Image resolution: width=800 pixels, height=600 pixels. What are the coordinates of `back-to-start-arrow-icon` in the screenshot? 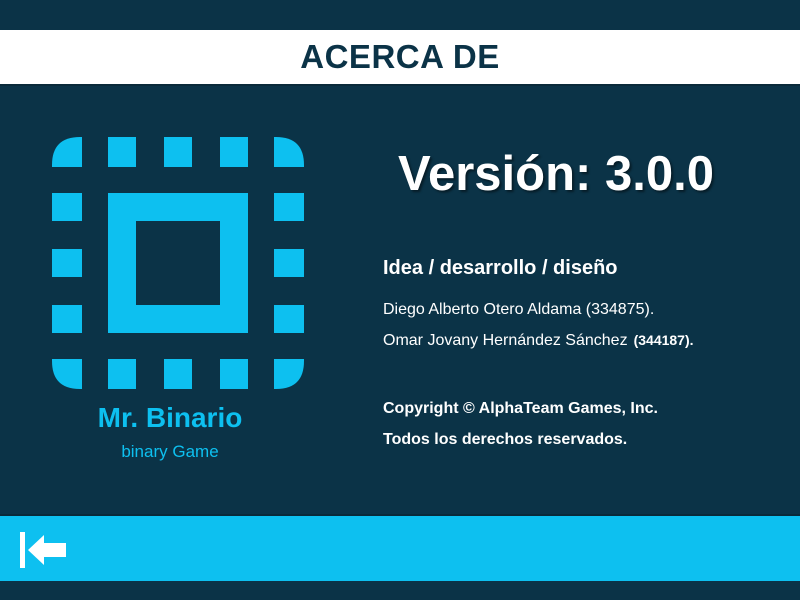 It's located at (43, 550).